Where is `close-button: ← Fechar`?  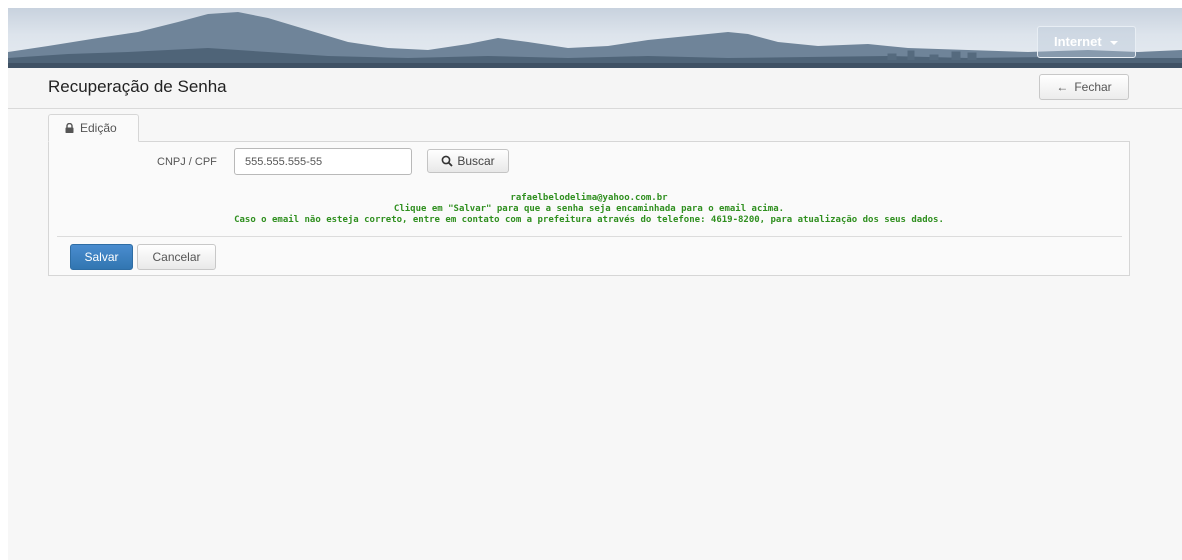 close-button: ← Fechar is located at coordinates (1084, 87).